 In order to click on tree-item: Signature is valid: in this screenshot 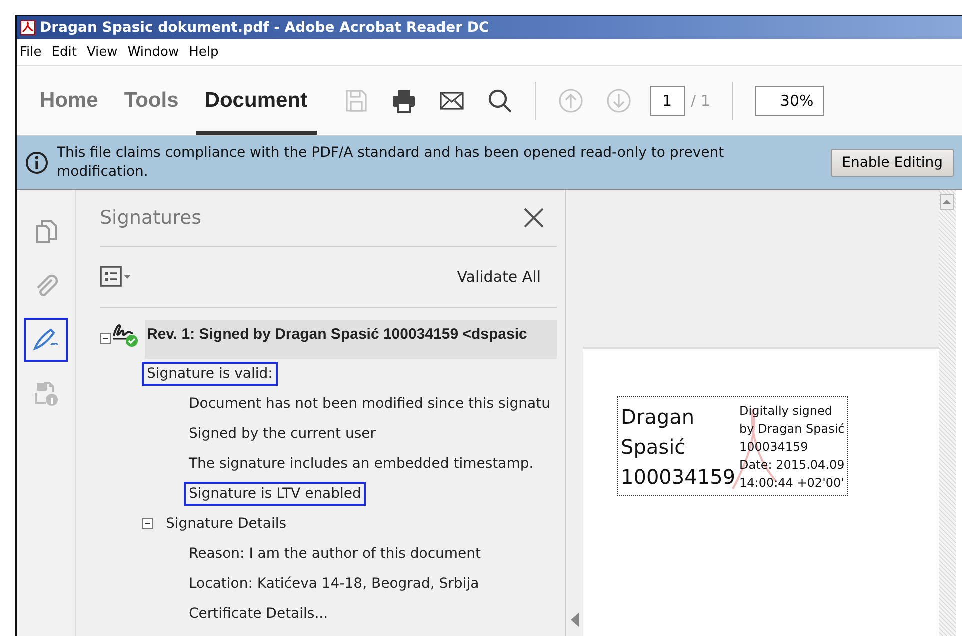, I will do `click(210, 374)`.